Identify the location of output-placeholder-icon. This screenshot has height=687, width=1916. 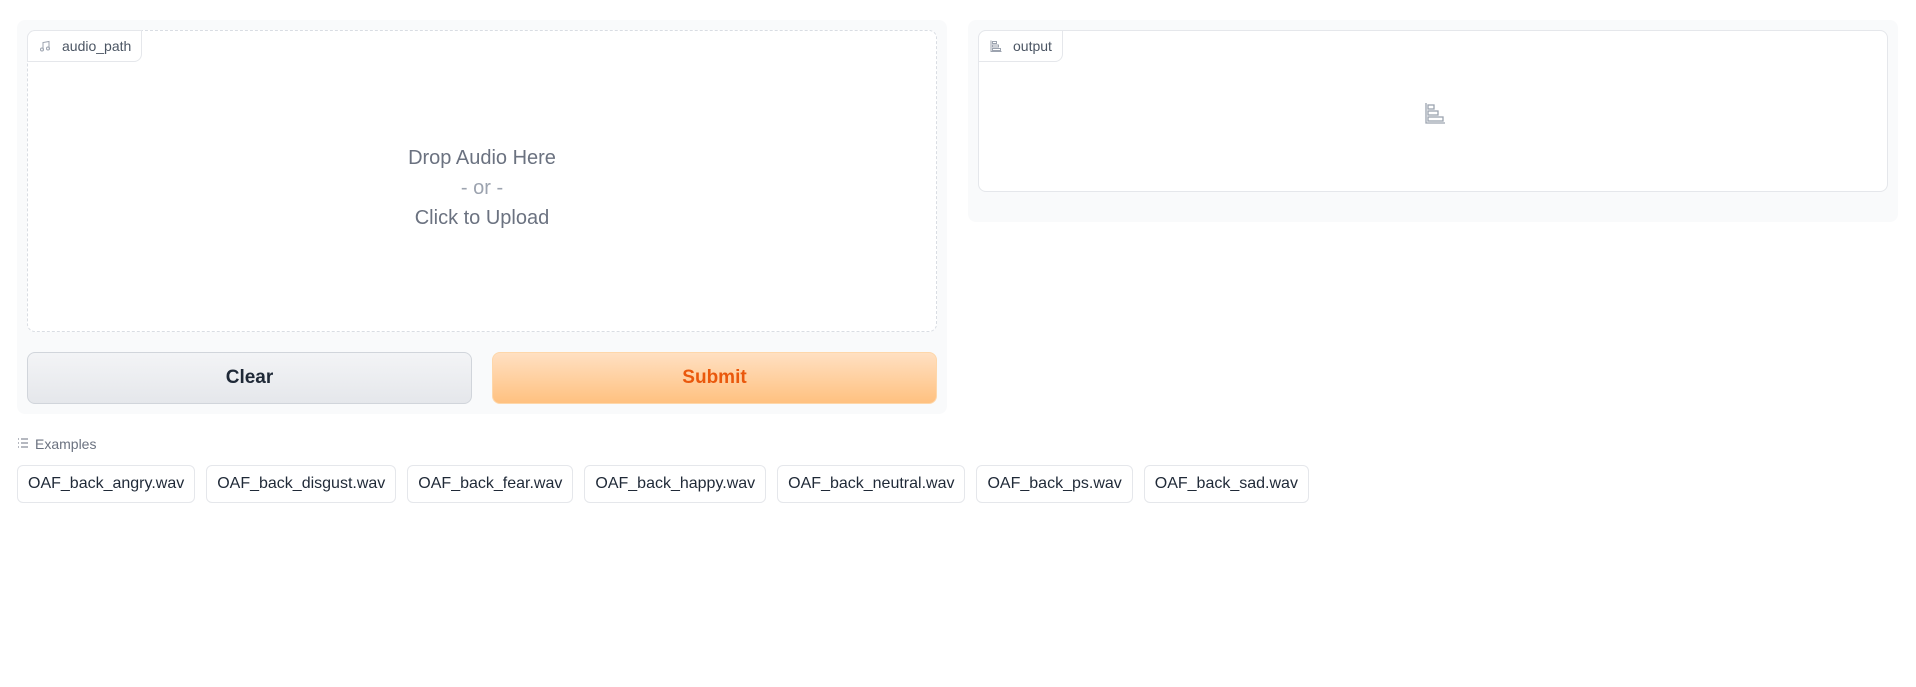
(1435, 113).